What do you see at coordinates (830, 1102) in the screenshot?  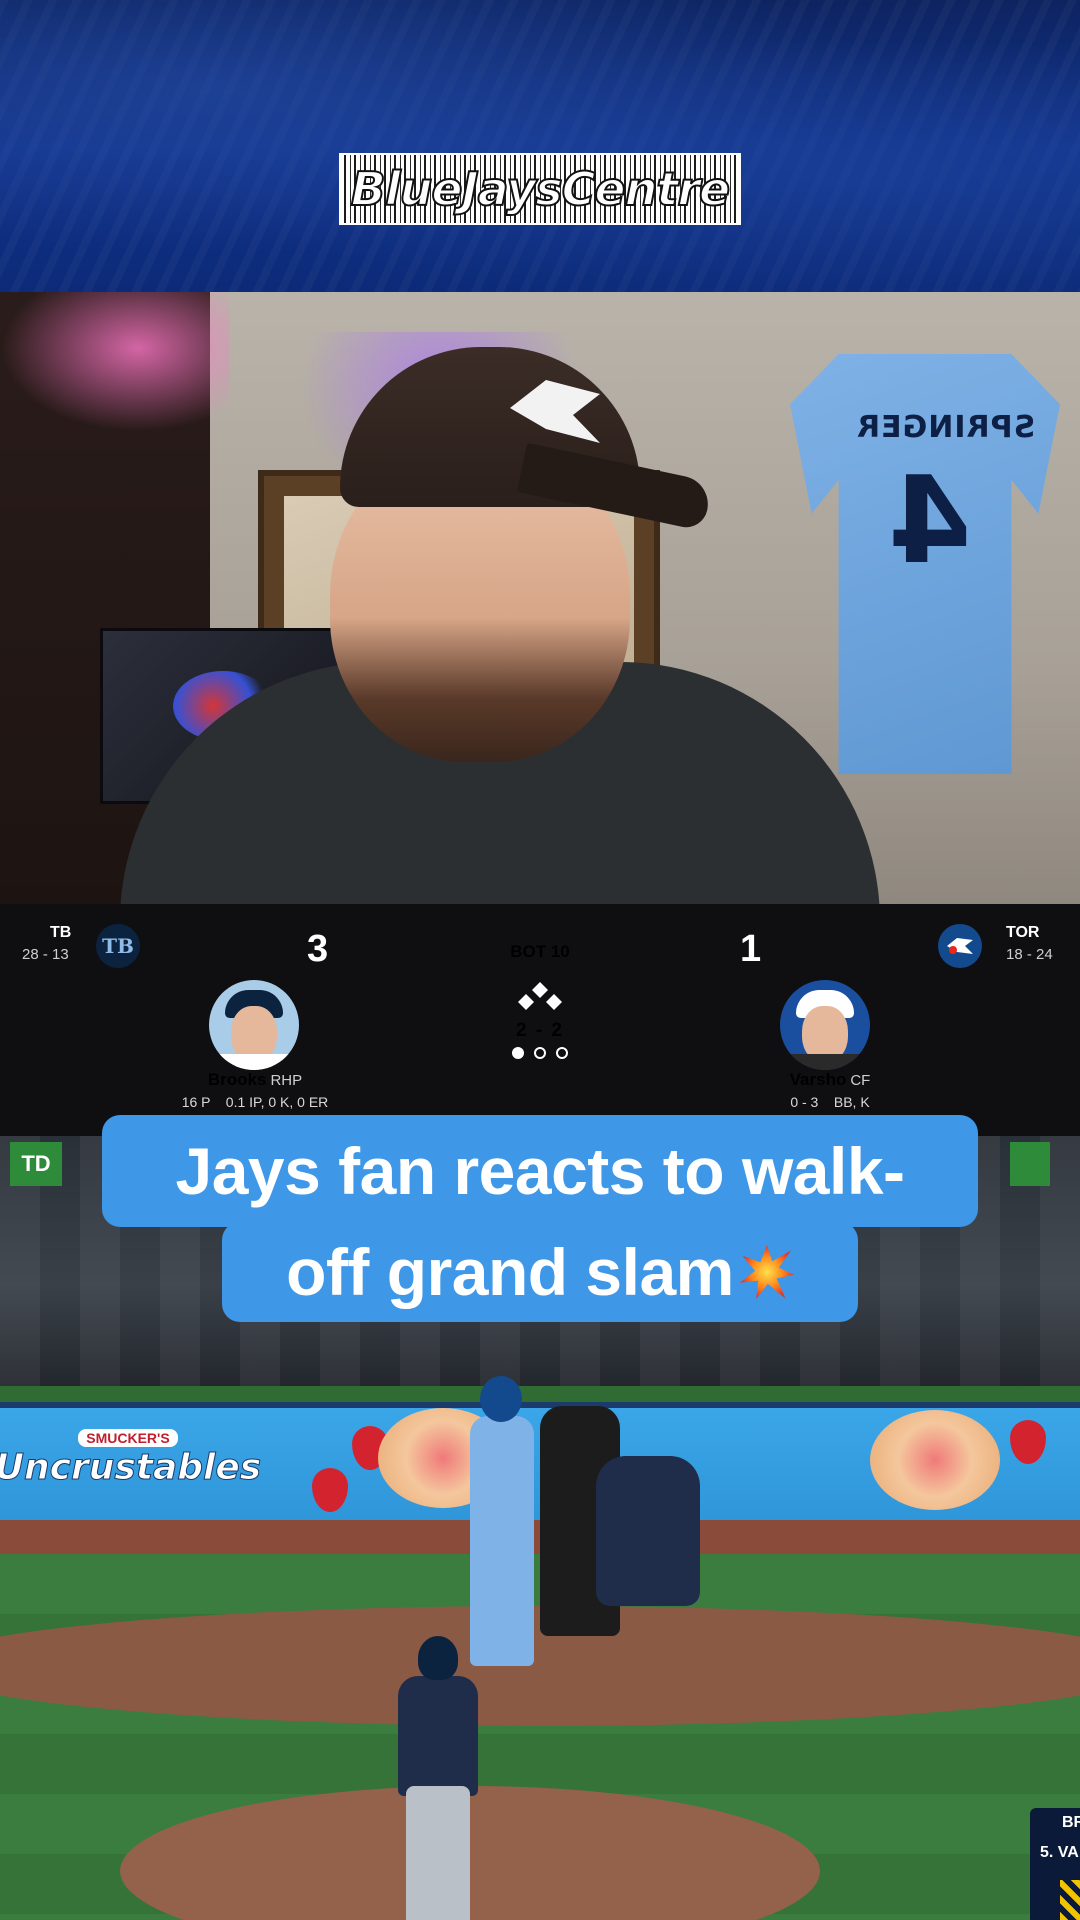 I see `batter-stats: 0 - 3 BB, K` at bounding box center [830, 1102].